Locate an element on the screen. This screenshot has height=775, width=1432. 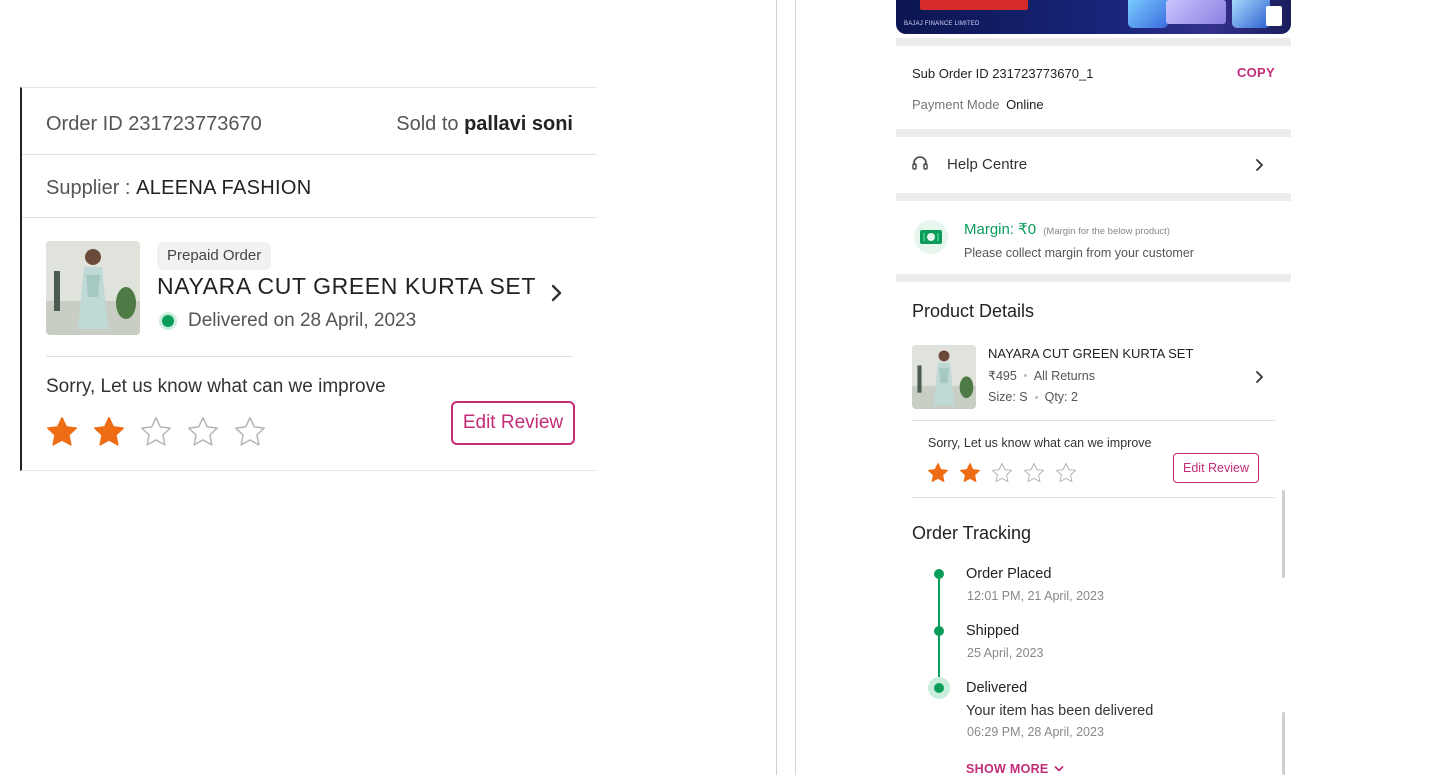
return-policy: All Returns is located at coordinates (1064, 375).